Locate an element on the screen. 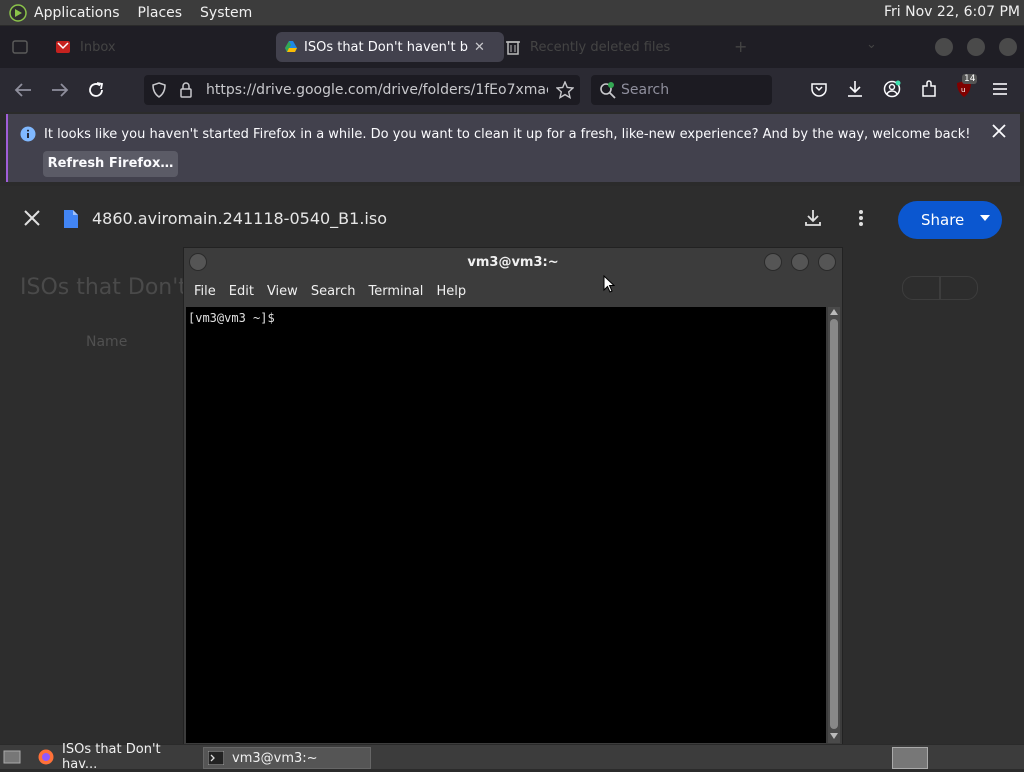 This screenshot has width=1024, height=772. tab-active-drive: ISOs that Don't haven't bee ✕ is located at coordinates (390, 47).